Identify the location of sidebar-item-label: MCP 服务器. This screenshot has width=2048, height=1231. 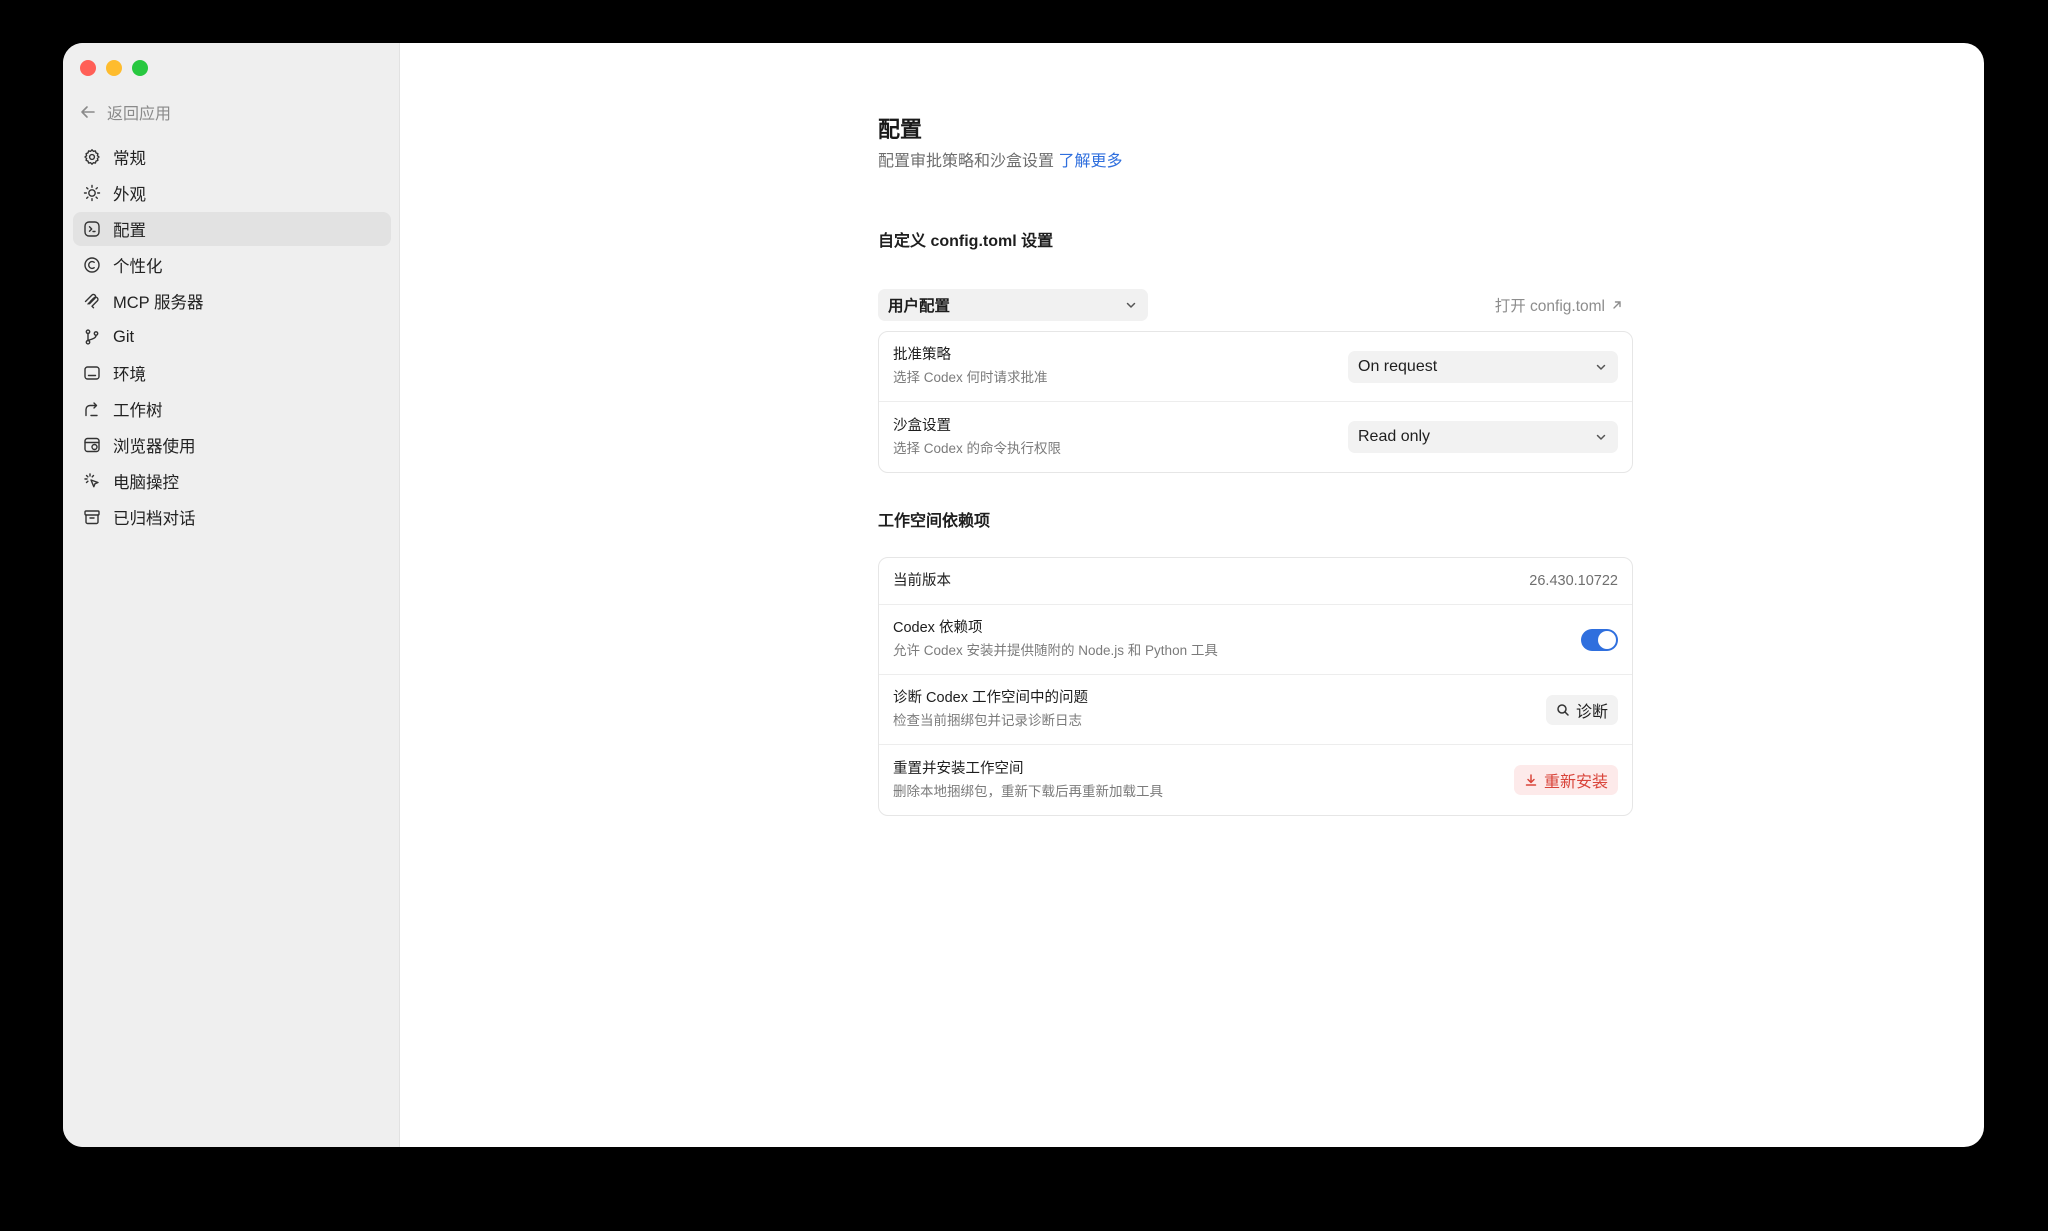
(158, 303).